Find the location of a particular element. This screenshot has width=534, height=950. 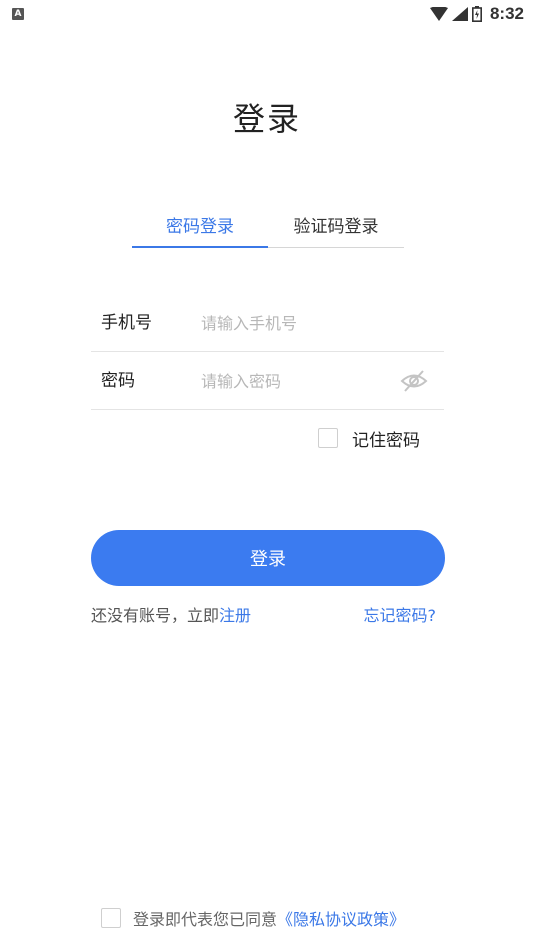

register-prefix: 还没有账号，立即 is located at coordinates (155, 615).